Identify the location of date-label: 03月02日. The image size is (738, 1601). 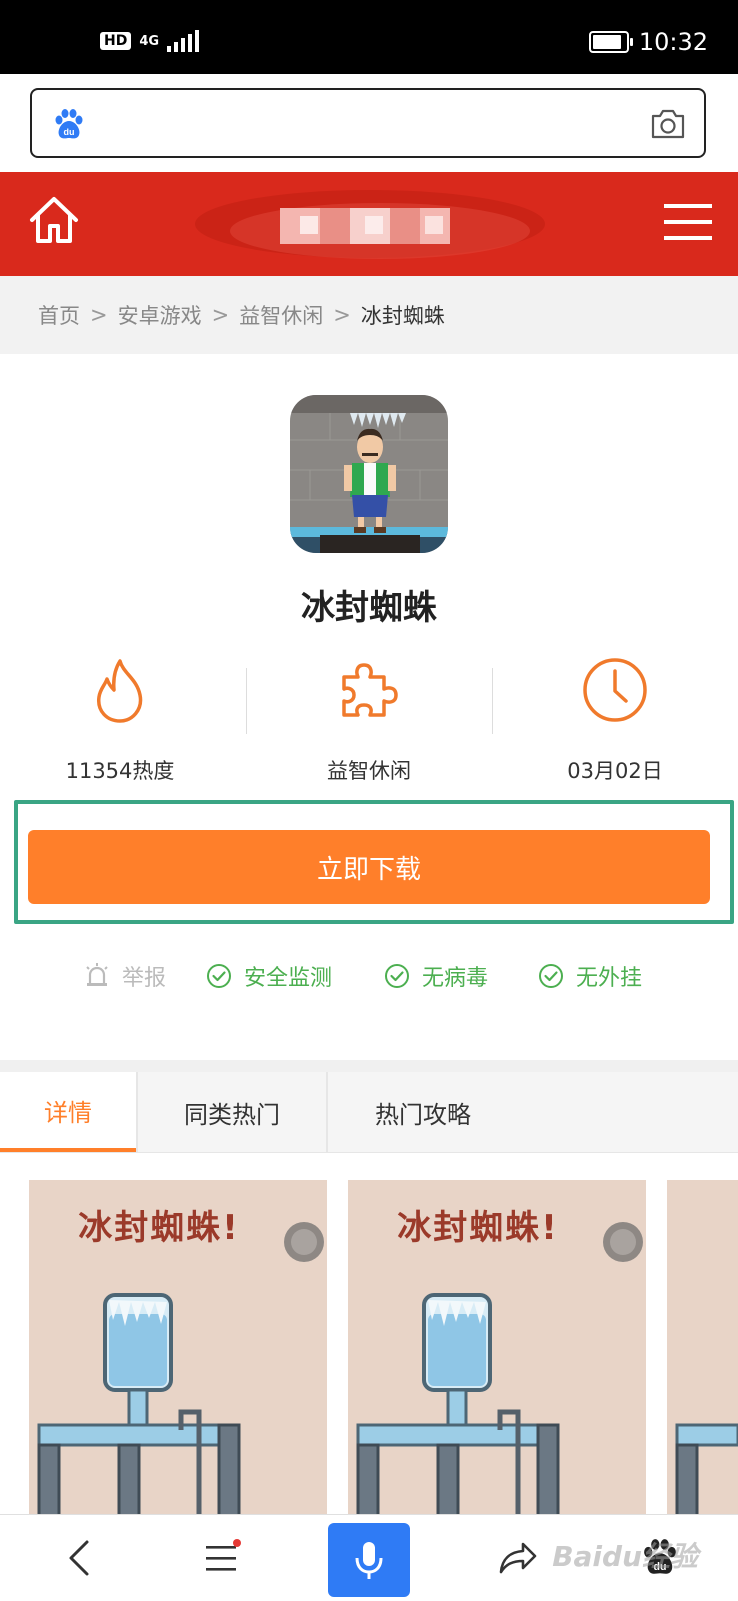
(615, 771).